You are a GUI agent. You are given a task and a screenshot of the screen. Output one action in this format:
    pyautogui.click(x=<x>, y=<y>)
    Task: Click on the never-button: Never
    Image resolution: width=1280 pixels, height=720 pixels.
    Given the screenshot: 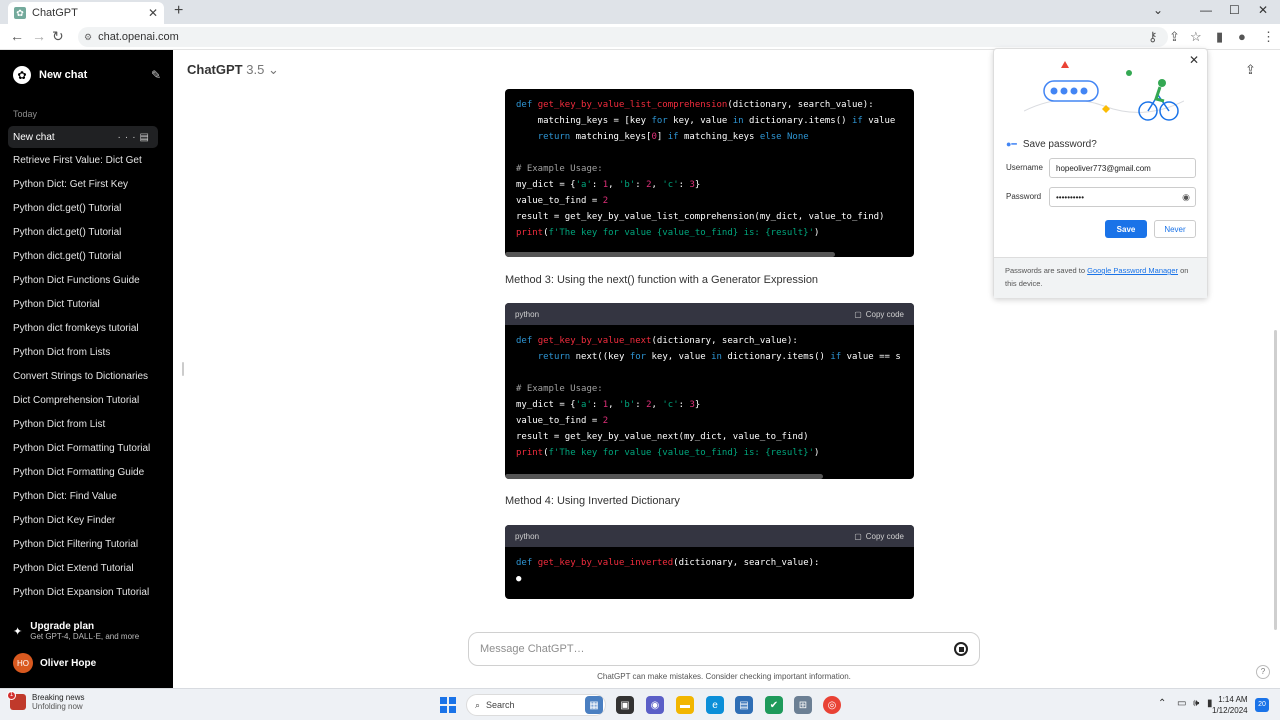 What is the action you would take?
    pyautogui.click(x=1175, y=229)
    